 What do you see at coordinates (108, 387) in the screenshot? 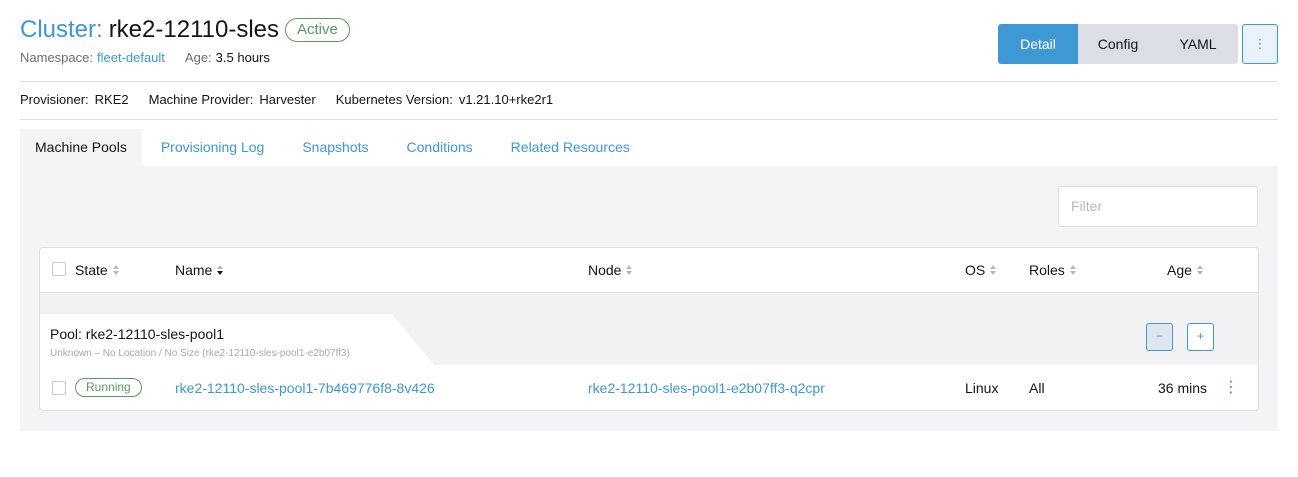
I see `state-badge: Running` at bounding box center [108, 387].